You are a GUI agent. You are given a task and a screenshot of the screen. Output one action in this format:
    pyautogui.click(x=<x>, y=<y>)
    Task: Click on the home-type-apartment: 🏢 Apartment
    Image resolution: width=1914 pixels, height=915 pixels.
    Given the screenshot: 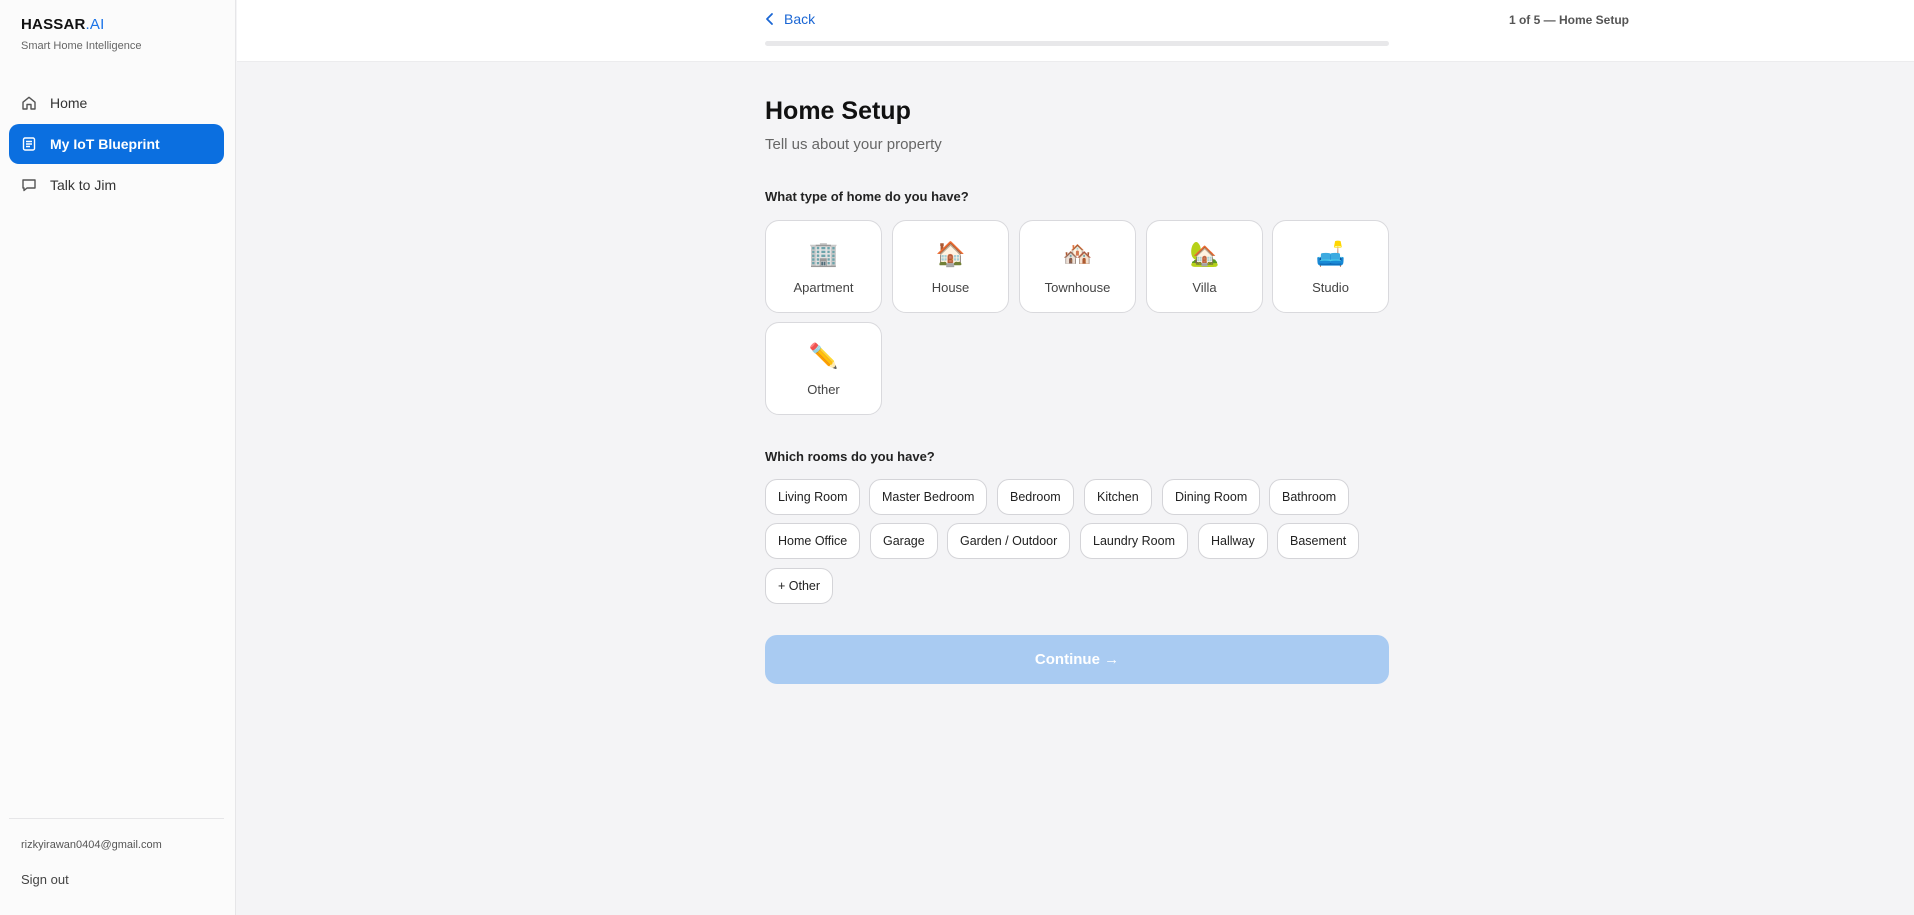 What is the action you would take?
    pyautogui.click(x=823, y=266)
    